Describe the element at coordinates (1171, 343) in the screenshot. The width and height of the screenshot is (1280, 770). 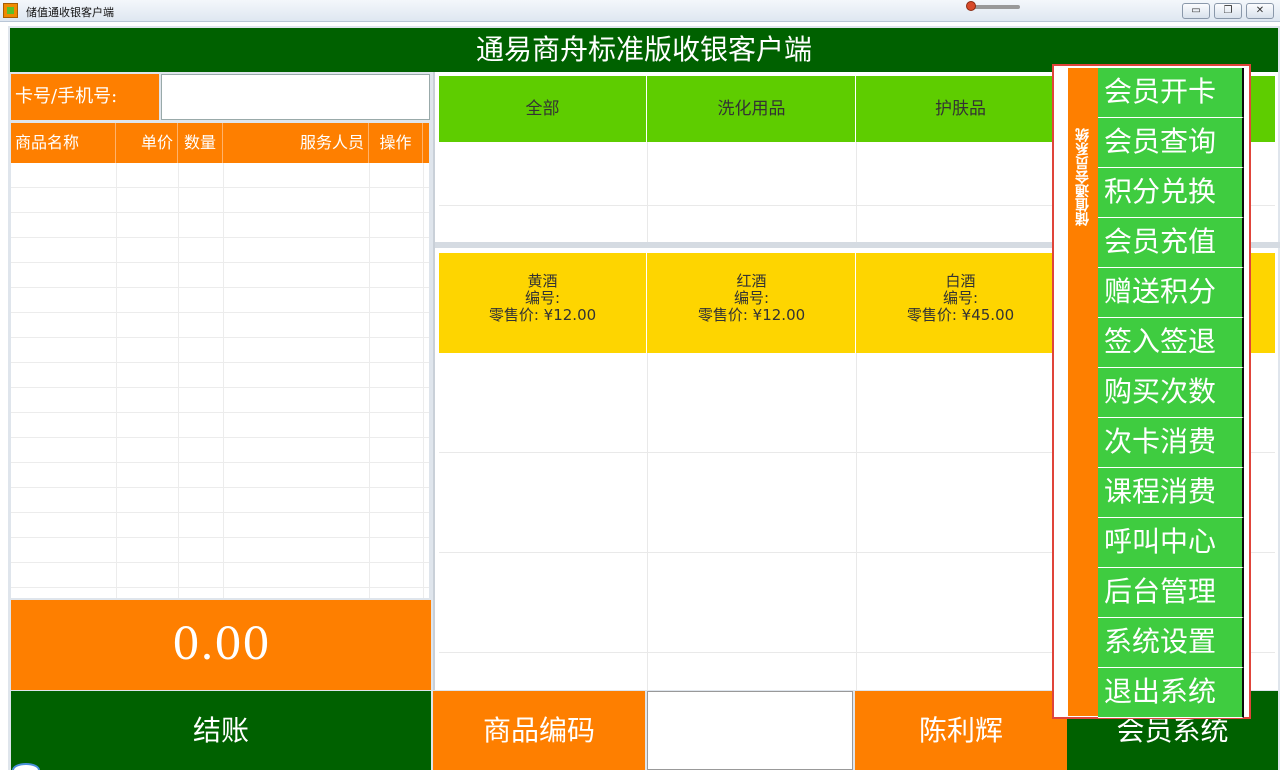
I see `menu-item-sign-in-out: 签入签退` at that location.